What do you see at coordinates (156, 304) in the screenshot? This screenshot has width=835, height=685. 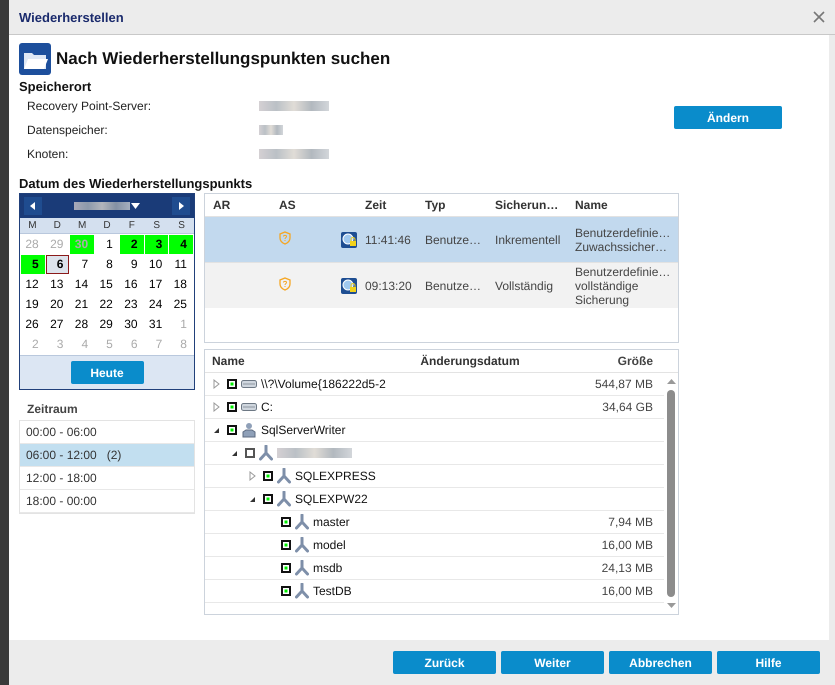 I see `calendar-day: 24` at bounding box center [156, 304].